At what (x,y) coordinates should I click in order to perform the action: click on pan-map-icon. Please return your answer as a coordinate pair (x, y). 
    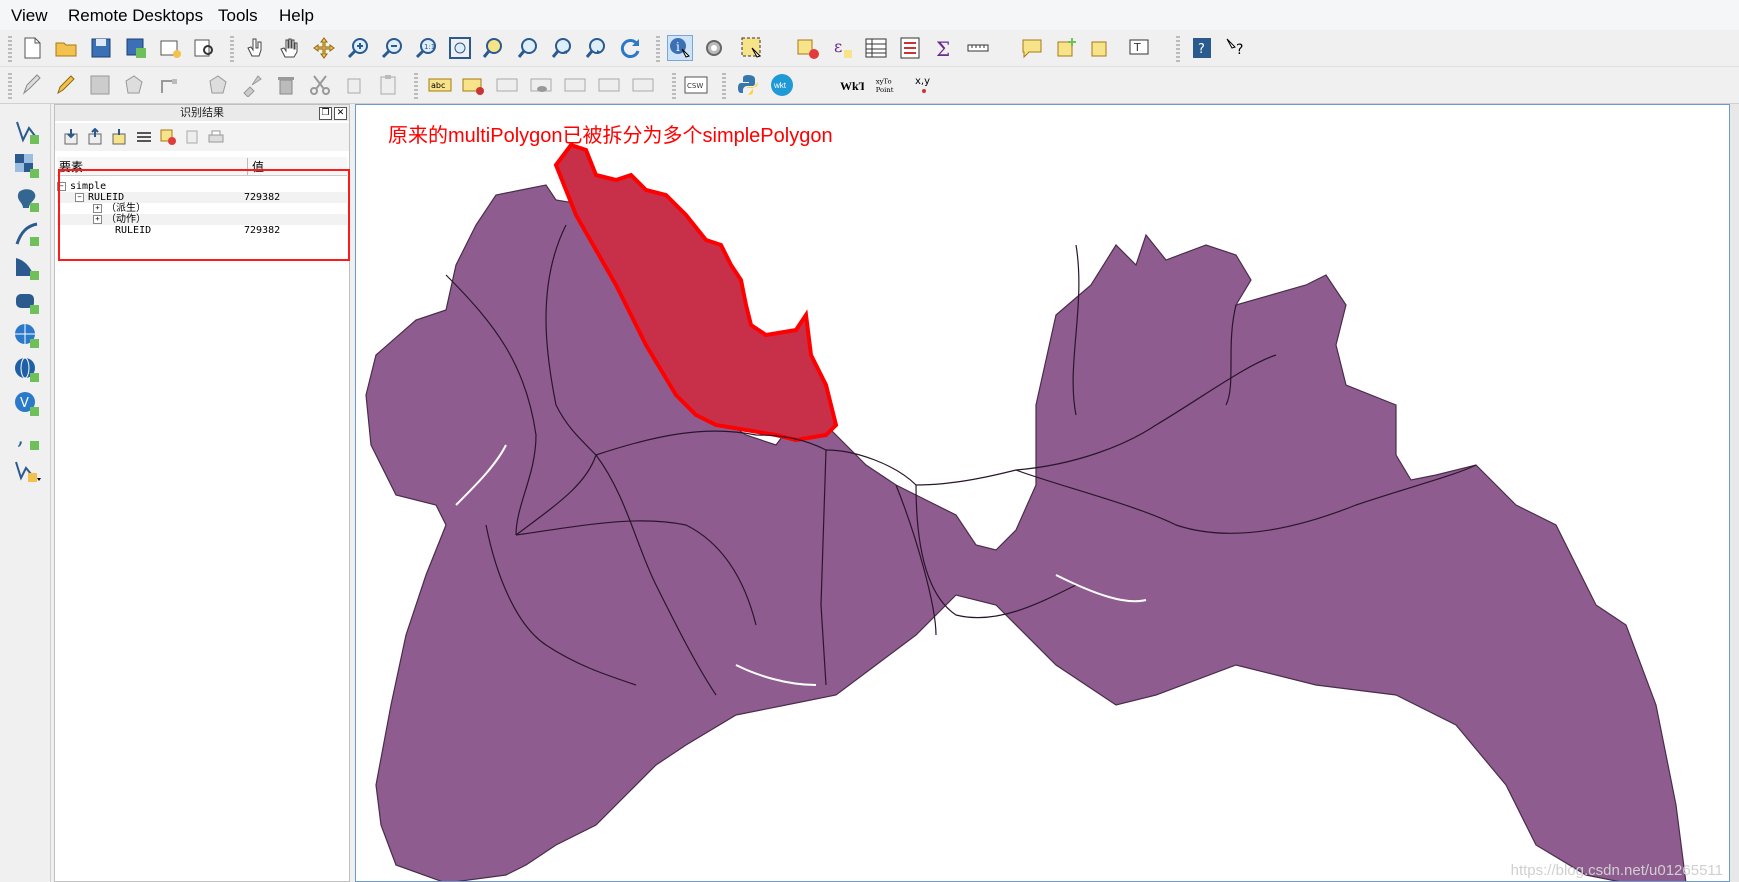
    Looking at the image, I should click on (290, 48).